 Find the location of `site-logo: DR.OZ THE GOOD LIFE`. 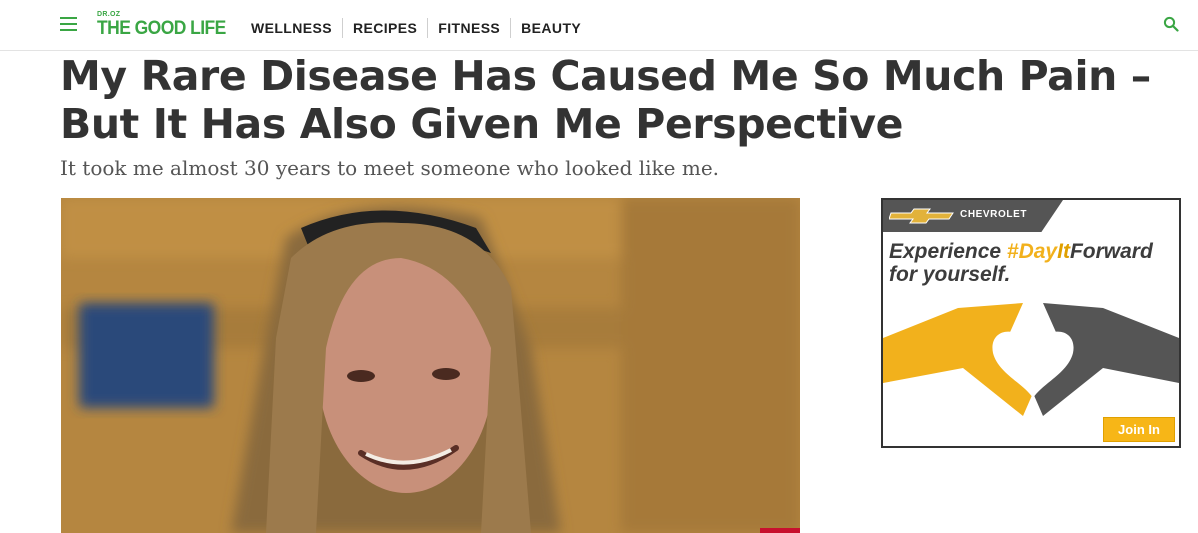

site-logo: DR.OZ THE GOOD LIFE is located at coordinates (167, 24).